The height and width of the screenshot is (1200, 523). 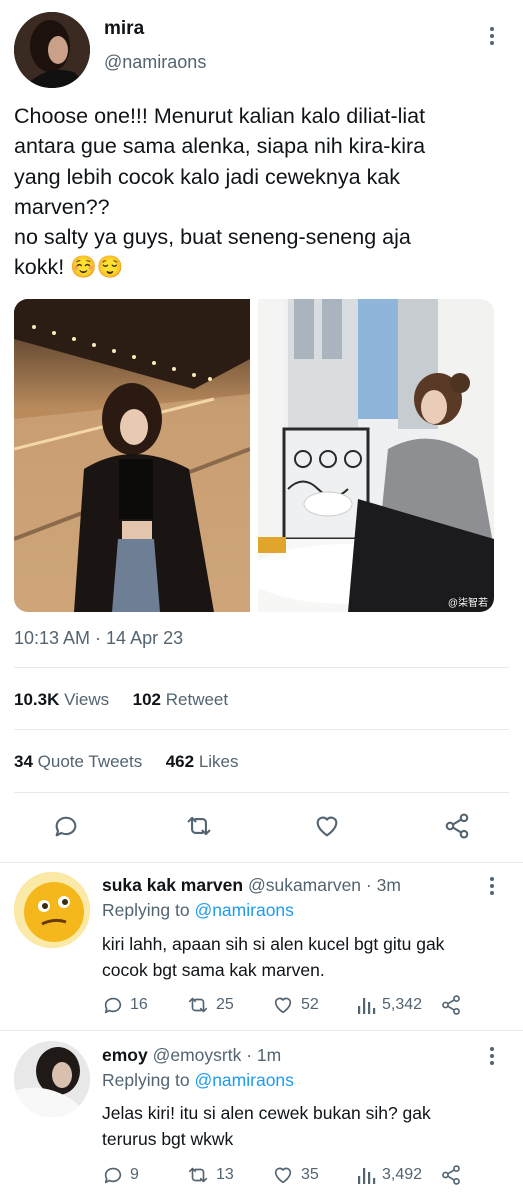 I want to click on author-avatar, so click(x=52, y=50).